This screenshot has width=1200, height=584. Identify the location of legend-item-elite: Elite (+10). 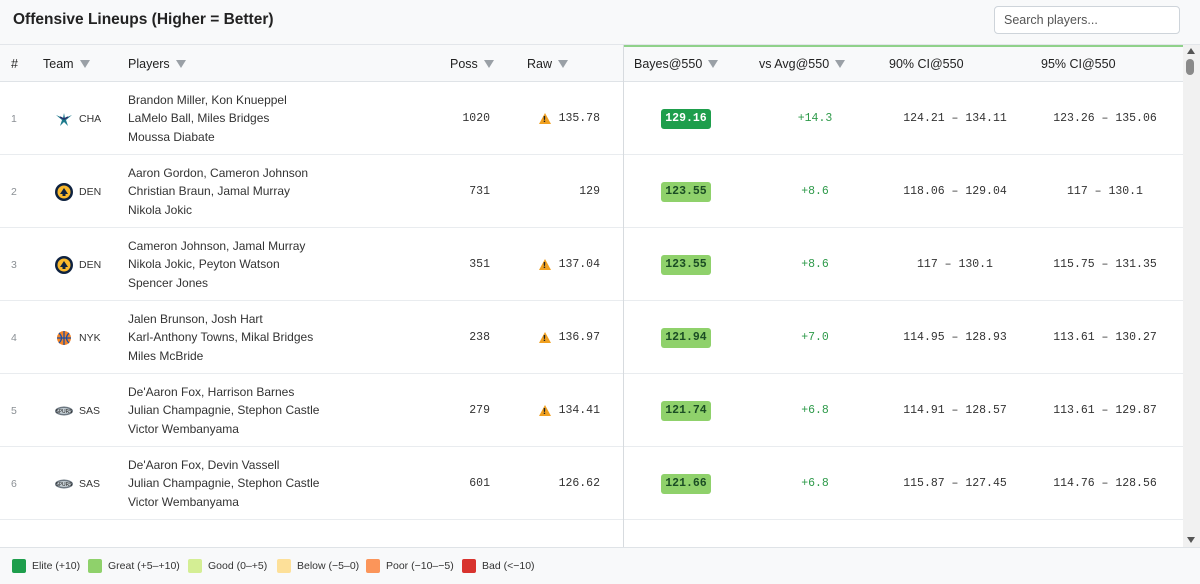
(46, 566).